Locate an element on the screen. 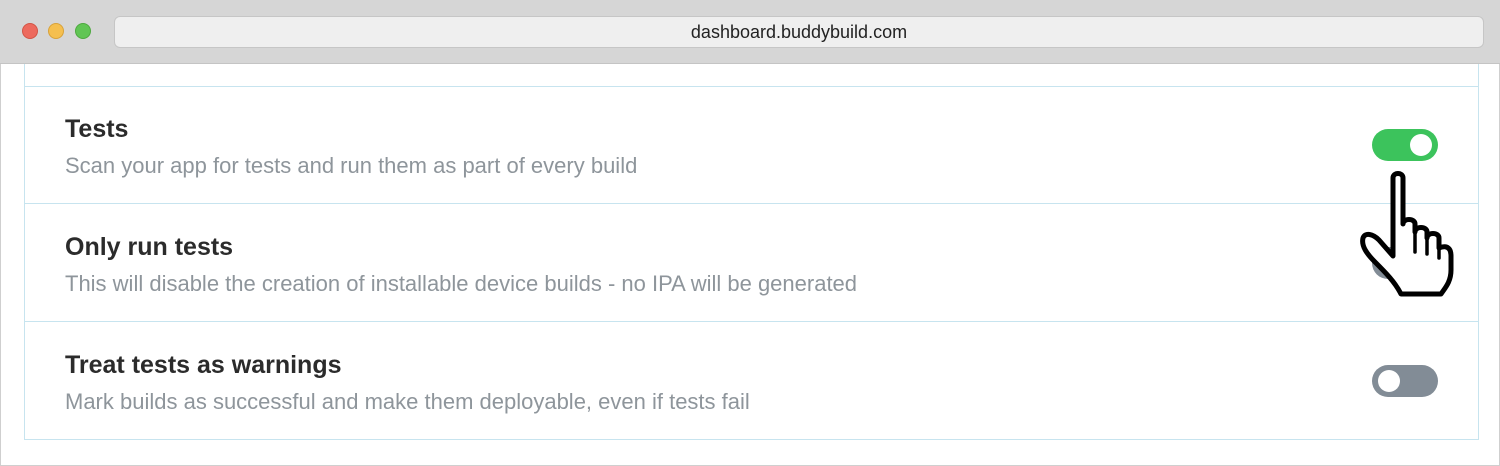 The image size is (1500, 466). minimize-window-button is located at coordinates (56, 31).